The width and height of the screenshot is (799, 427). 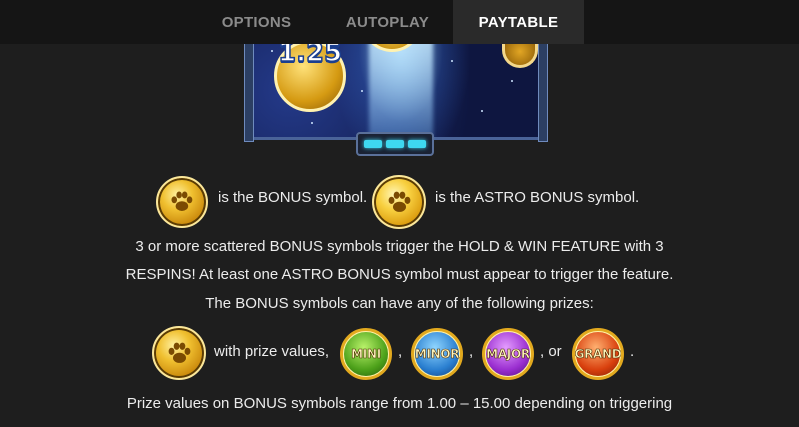 What do you see at coordinates (256, 22) in the screenshot?
I see `tab-options: OPTIONS` at bounding box center [256, 22].